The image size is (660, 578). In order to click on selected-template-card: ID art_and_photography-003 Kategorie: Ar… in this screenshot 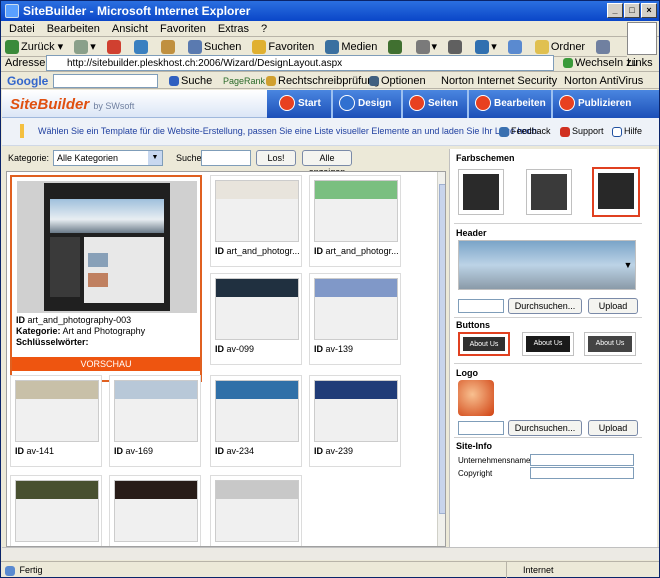, I will do `click(106, 278)`.